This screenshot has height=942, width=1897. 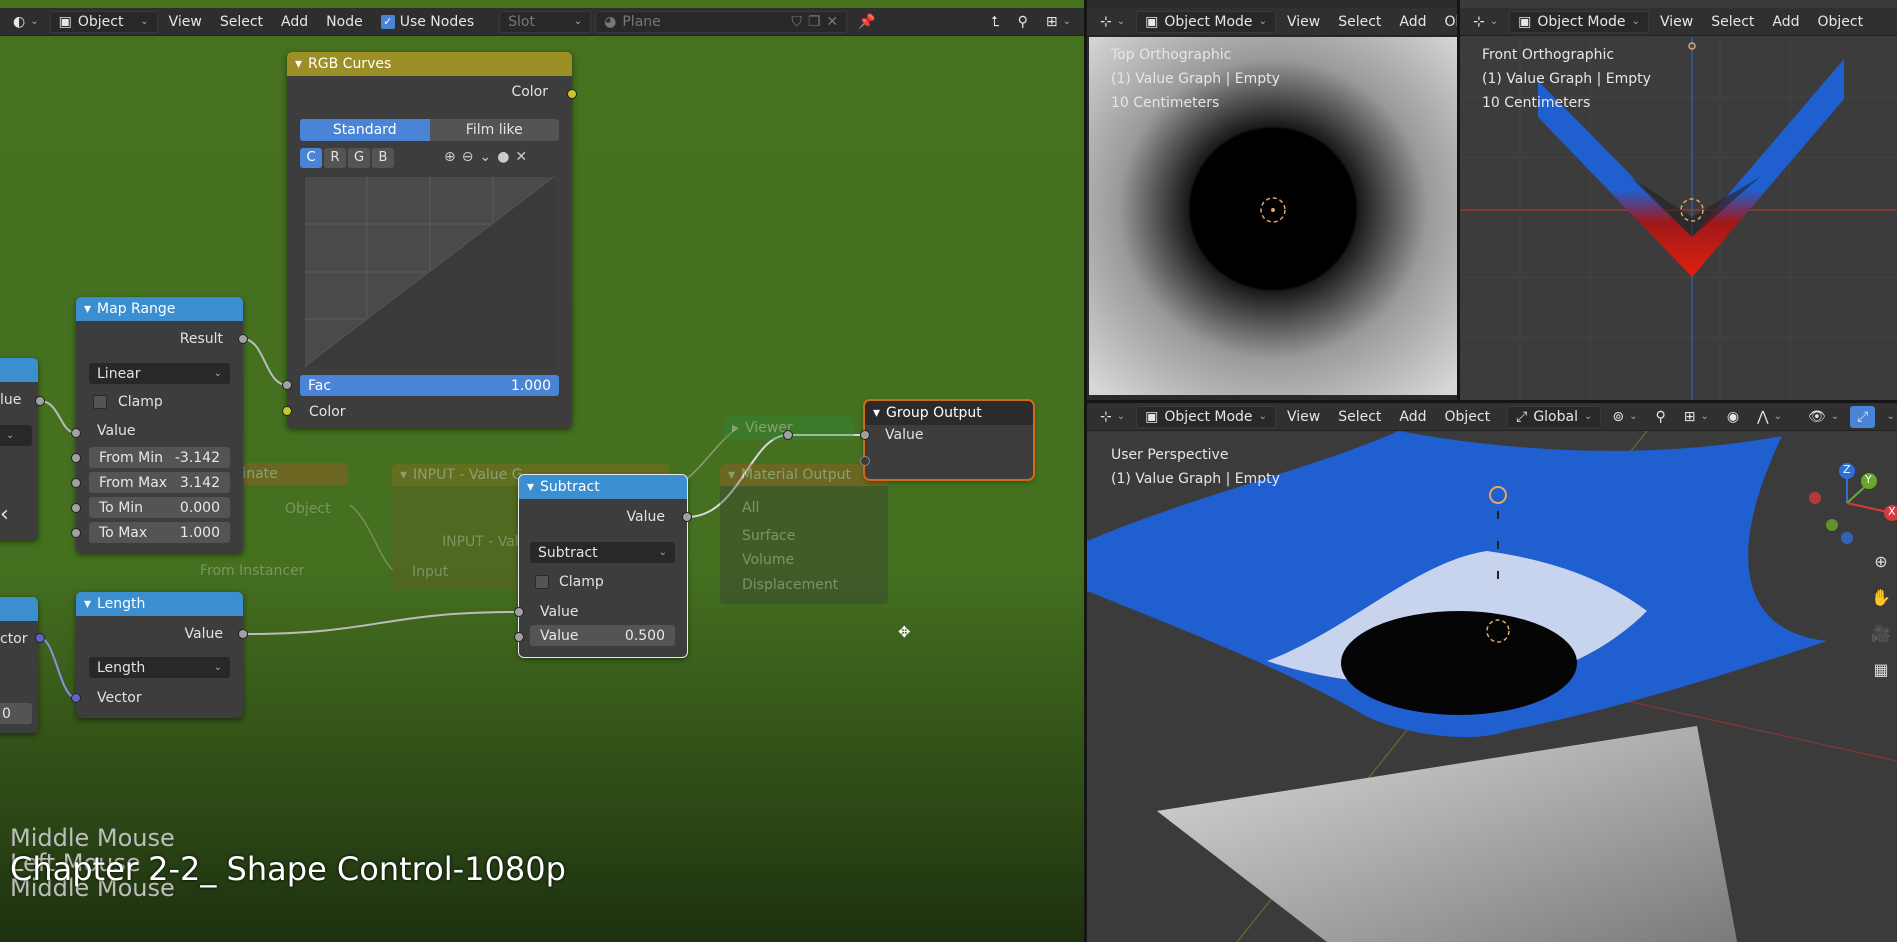 I want to click on from-min-socket, so click(x=76, y=458).